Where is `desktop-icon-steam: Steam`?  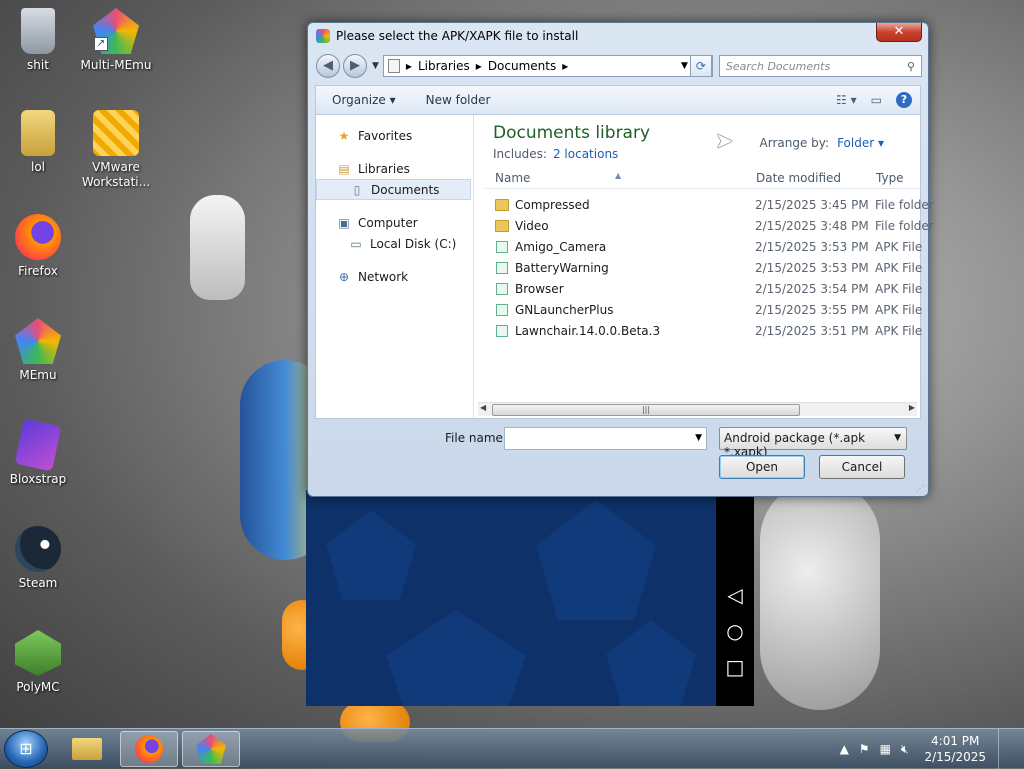
desktop-icon-steam: Steam is located at coordinates (38, 558).